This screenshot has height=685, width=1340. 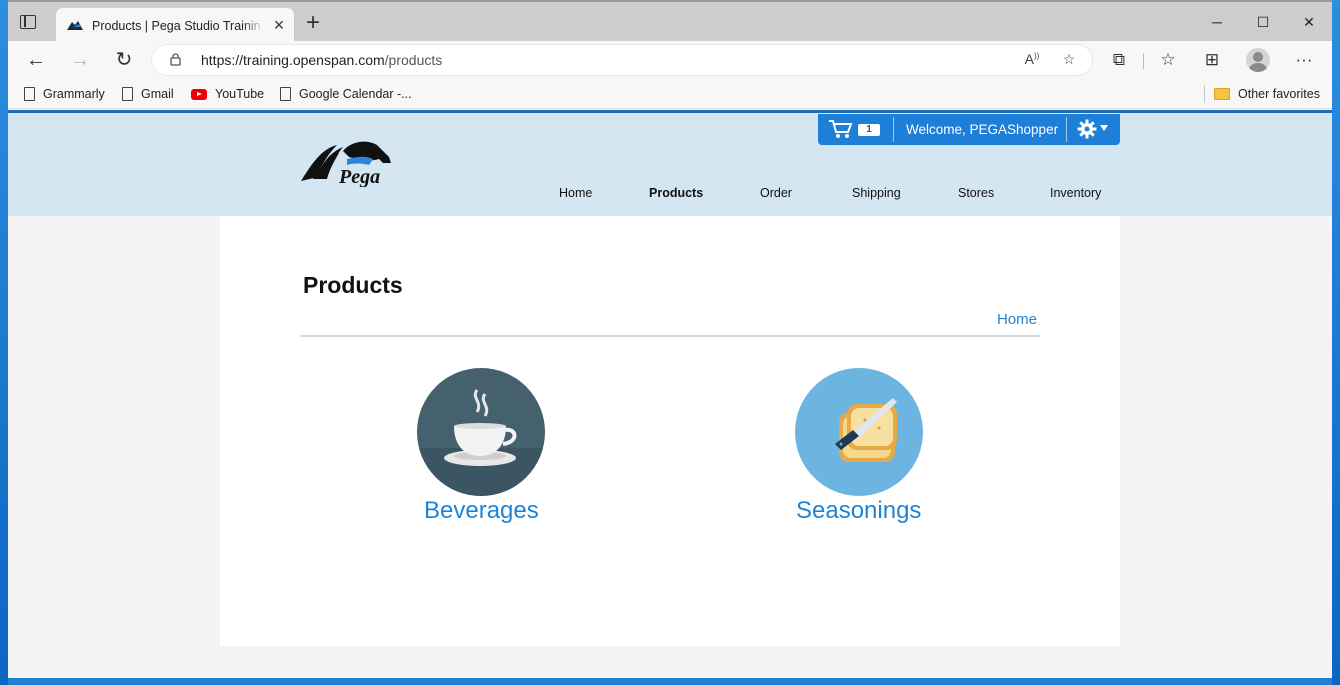 What do you see at coordinates (75, 25) in the screenshot?
I see `pega-favicon-icon` at bounding box center [75, 25].